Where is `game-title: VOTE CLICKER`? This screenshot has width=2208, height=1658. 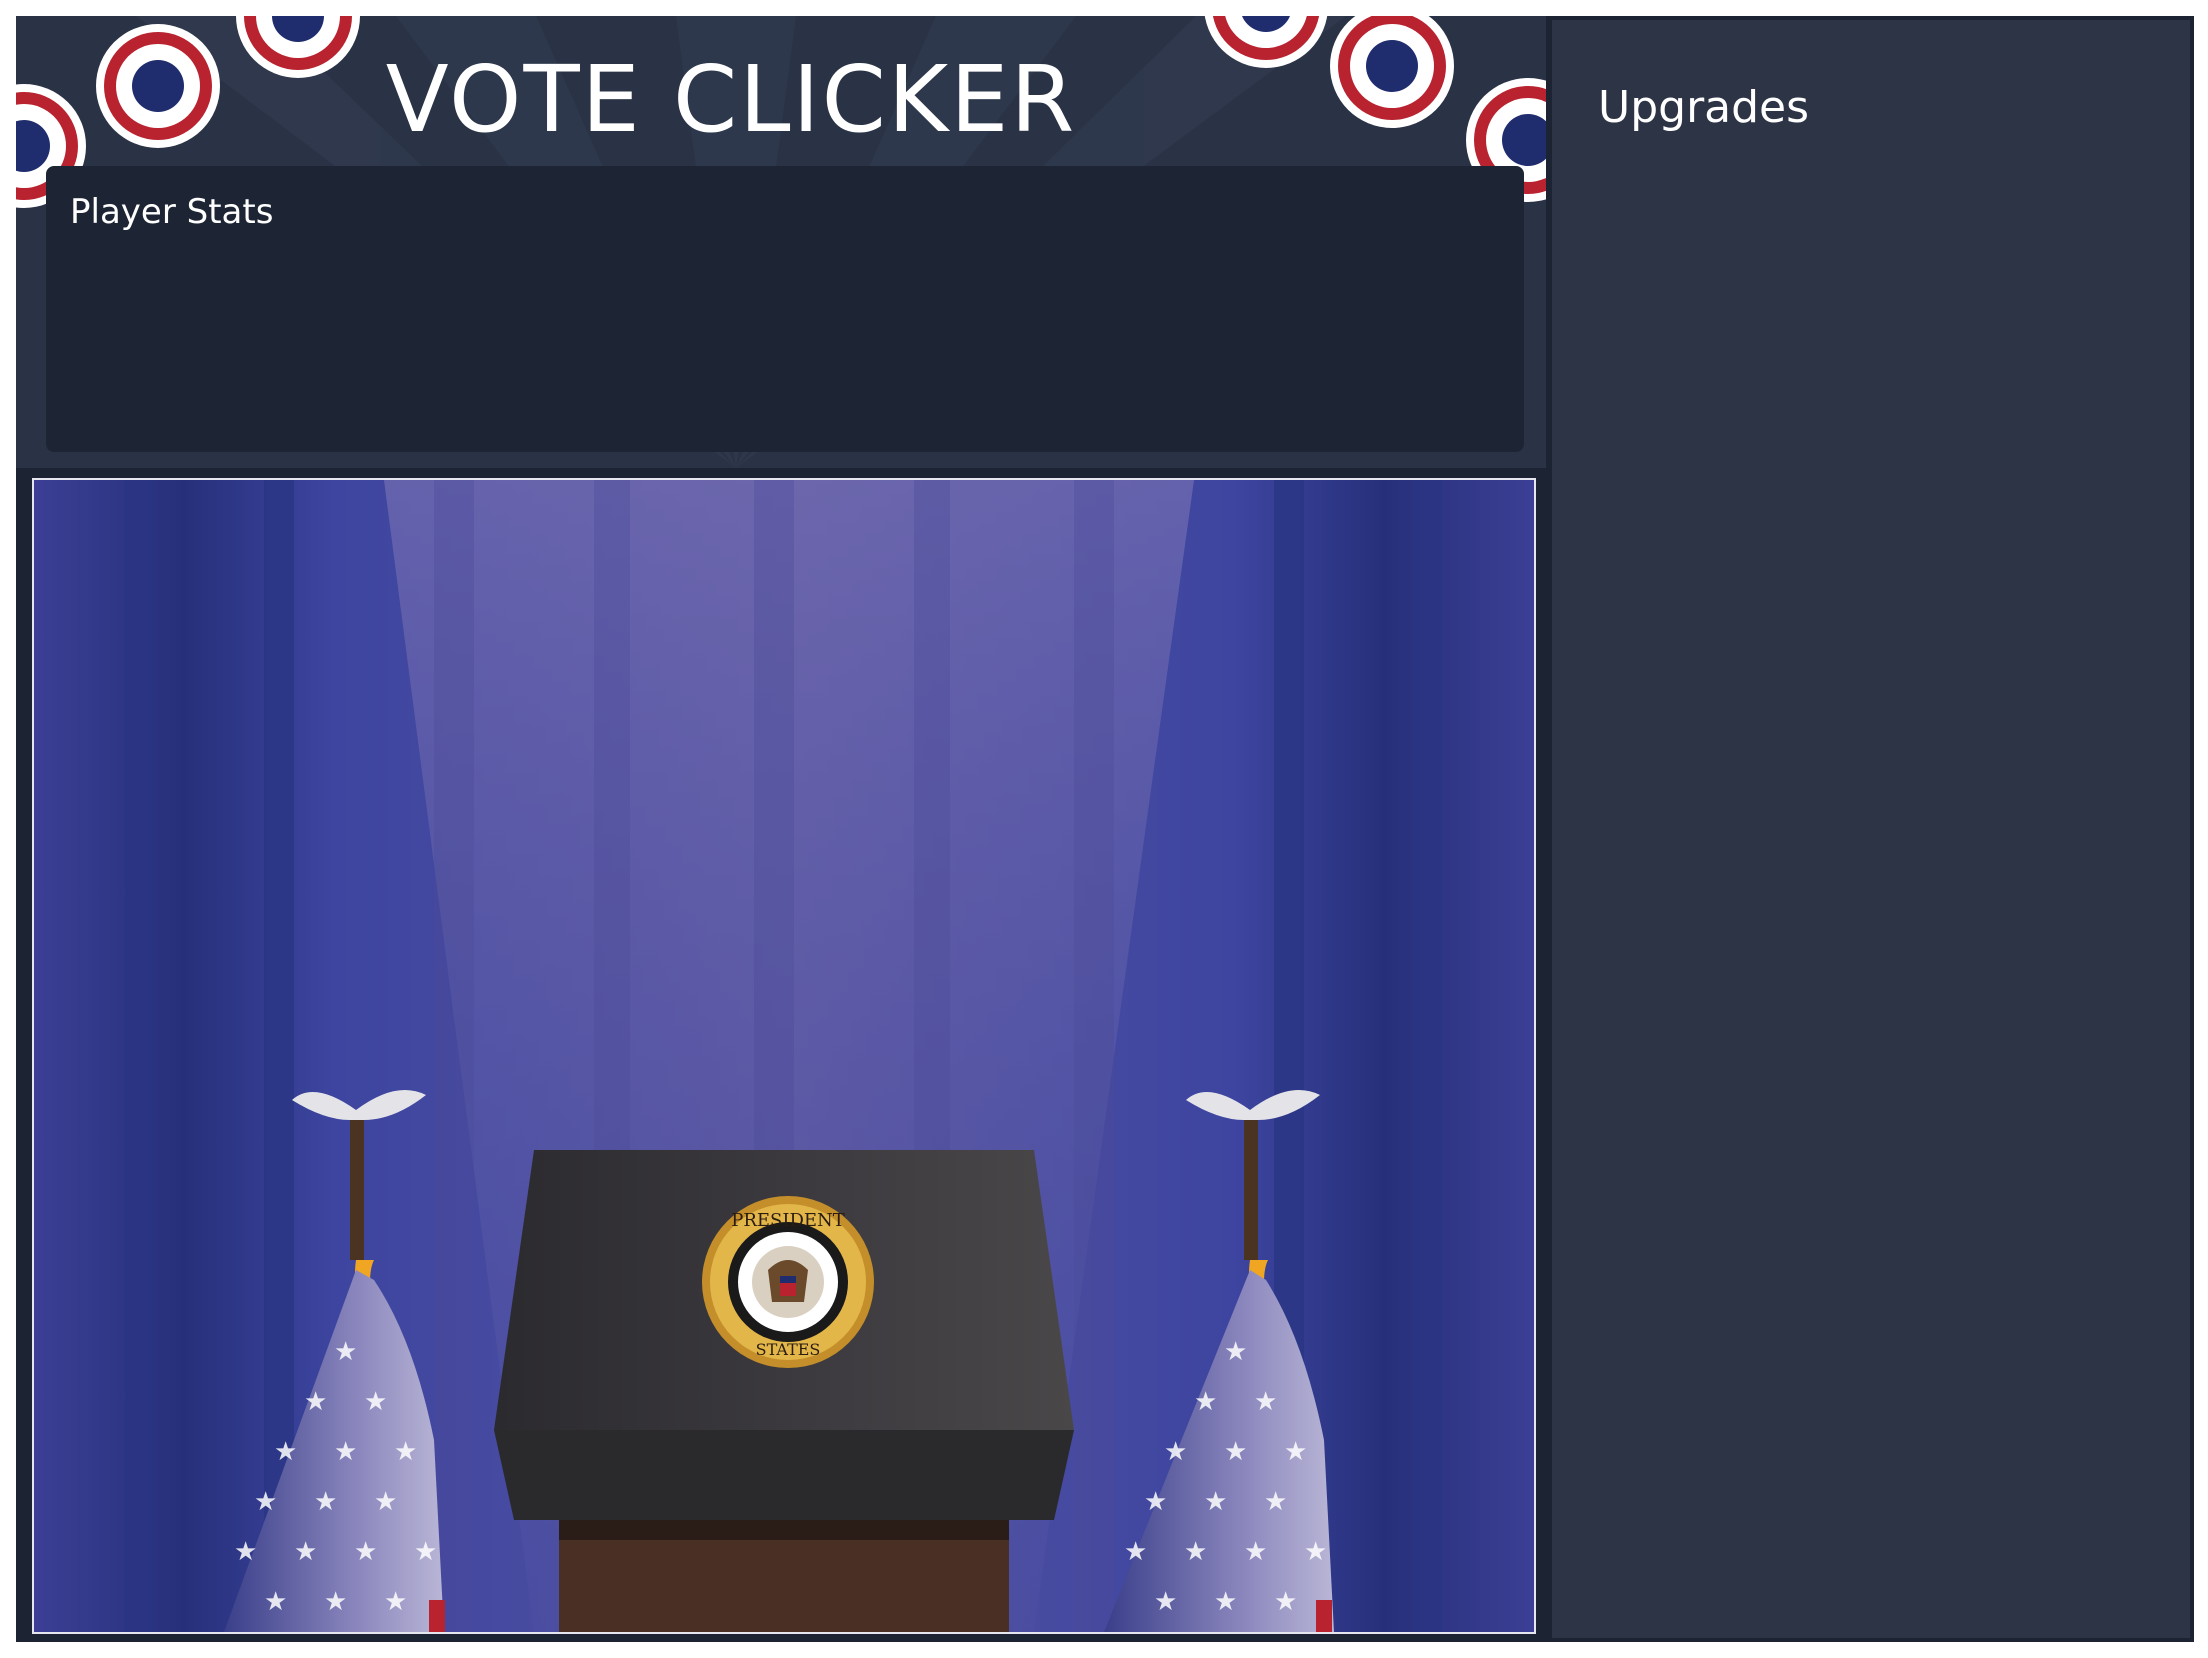
game-title: VOTE CLICKER is located at coordinates (731, 99).